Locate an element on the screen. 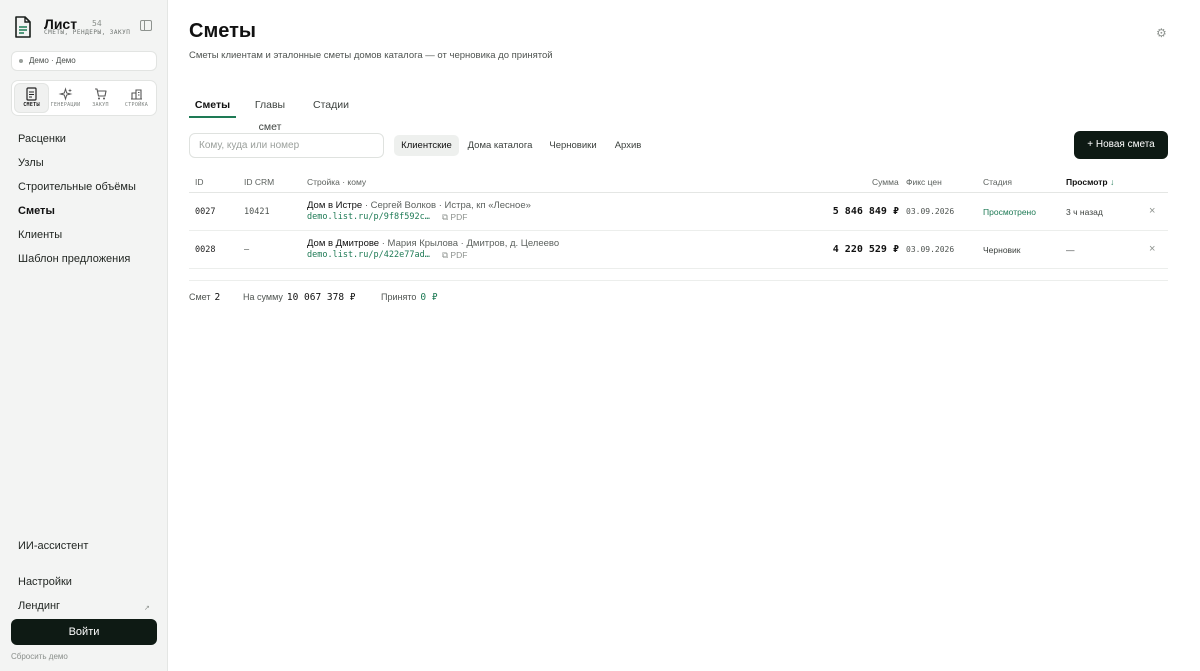 This screenshot has height=671, width=1200. new-estimate-button: + Новая смета is located at coordinates (1121, 145).